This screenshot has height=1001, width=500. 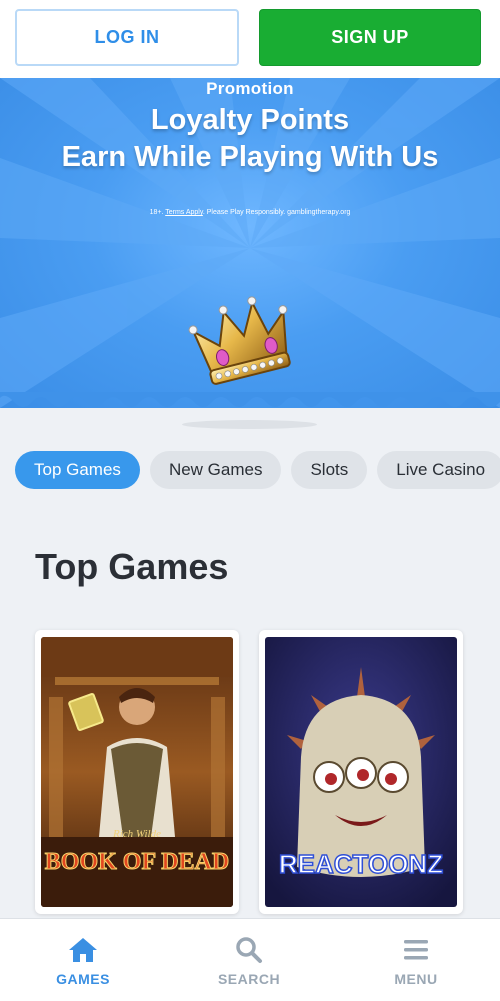 I want to click on game-card-book-of-dead: Rich Wilde BOOK OF DEAD, so click(x=137, y=772).